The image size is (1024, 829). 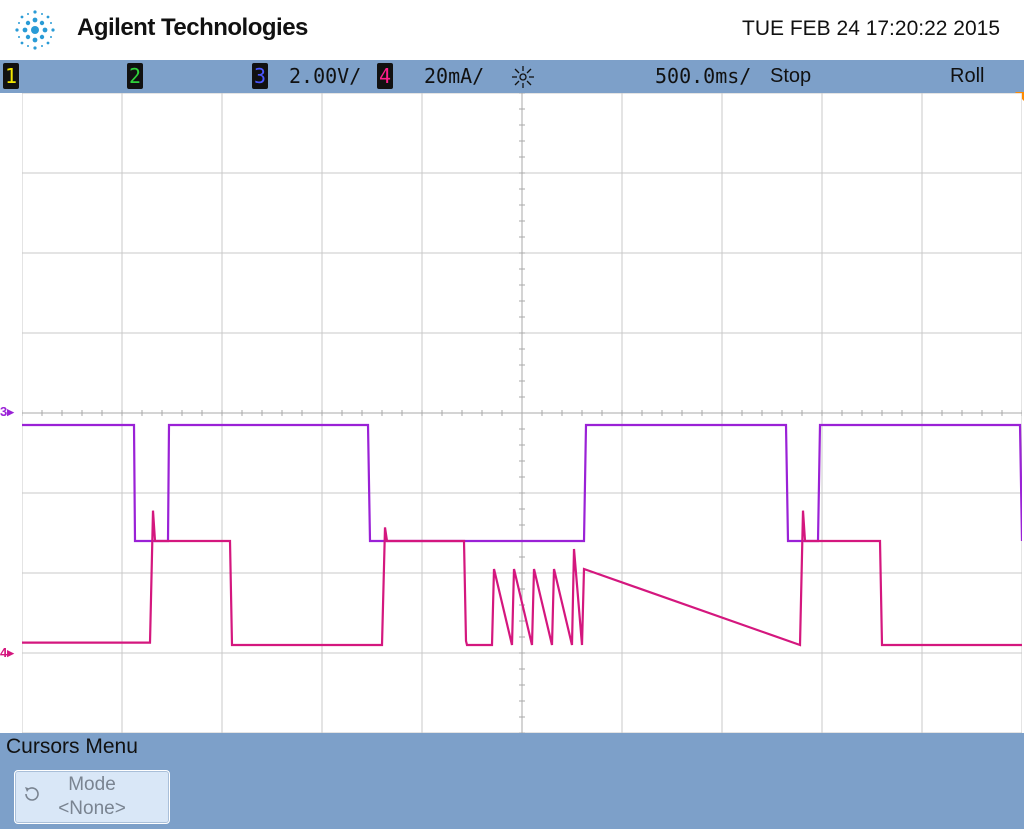 I want to click on acquire-mode-icon, so click(x=523, y=77).